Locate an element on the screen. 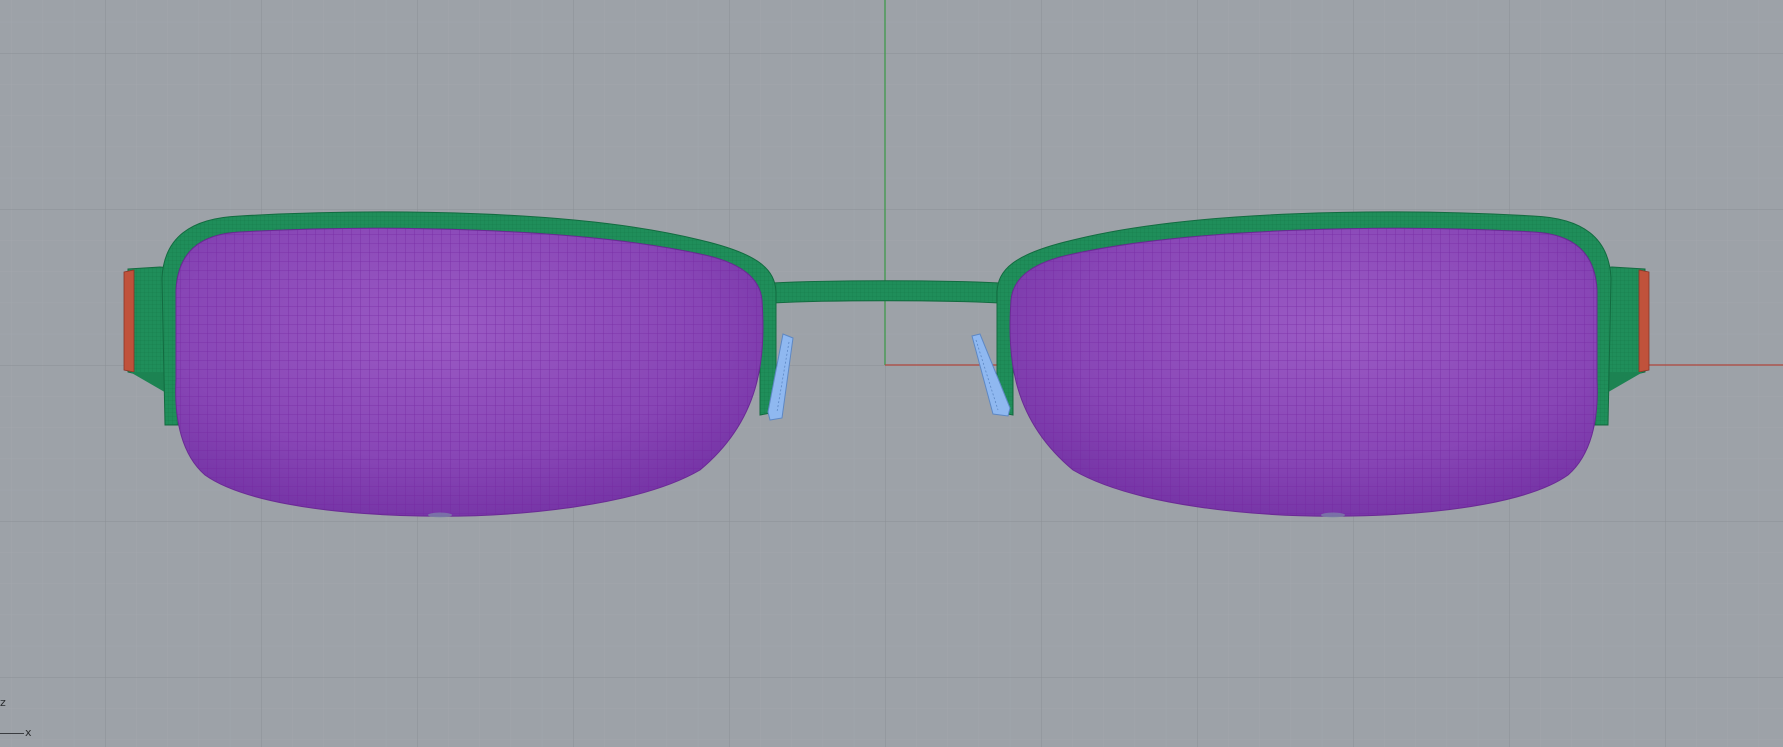 The width and height of the screenshot is (1783, 747). lens-left is located at coordinates (469, 372).